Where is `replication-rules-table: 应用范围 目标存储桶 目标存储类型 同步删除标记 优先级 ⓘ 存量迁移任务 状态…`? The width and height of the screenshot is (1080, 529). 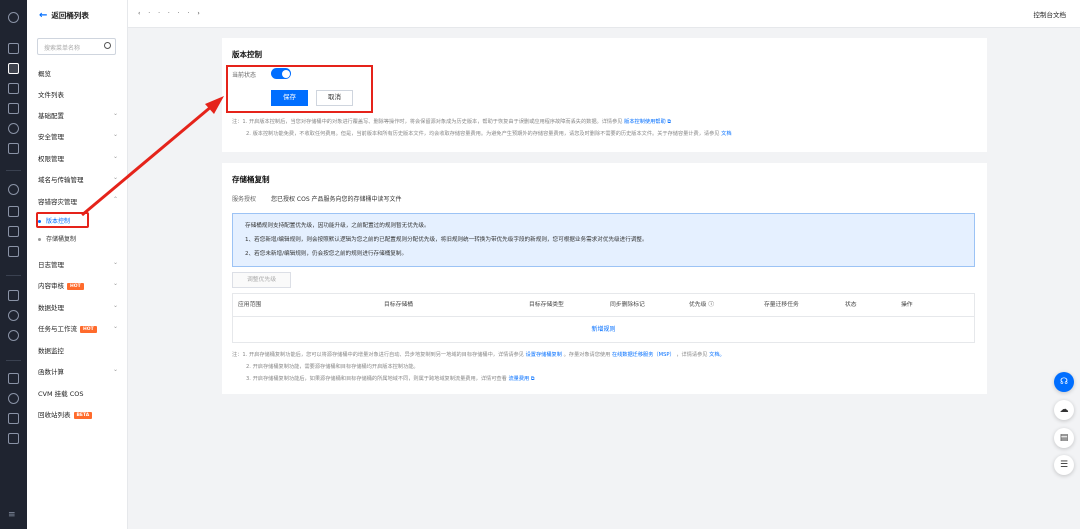
replication-rules-table: 应用范围 目标存储桶 目标存储类型 同步删除标记 优先级 ⓘ 存量迁移任务 状态… is located at coordinates (603, 318).